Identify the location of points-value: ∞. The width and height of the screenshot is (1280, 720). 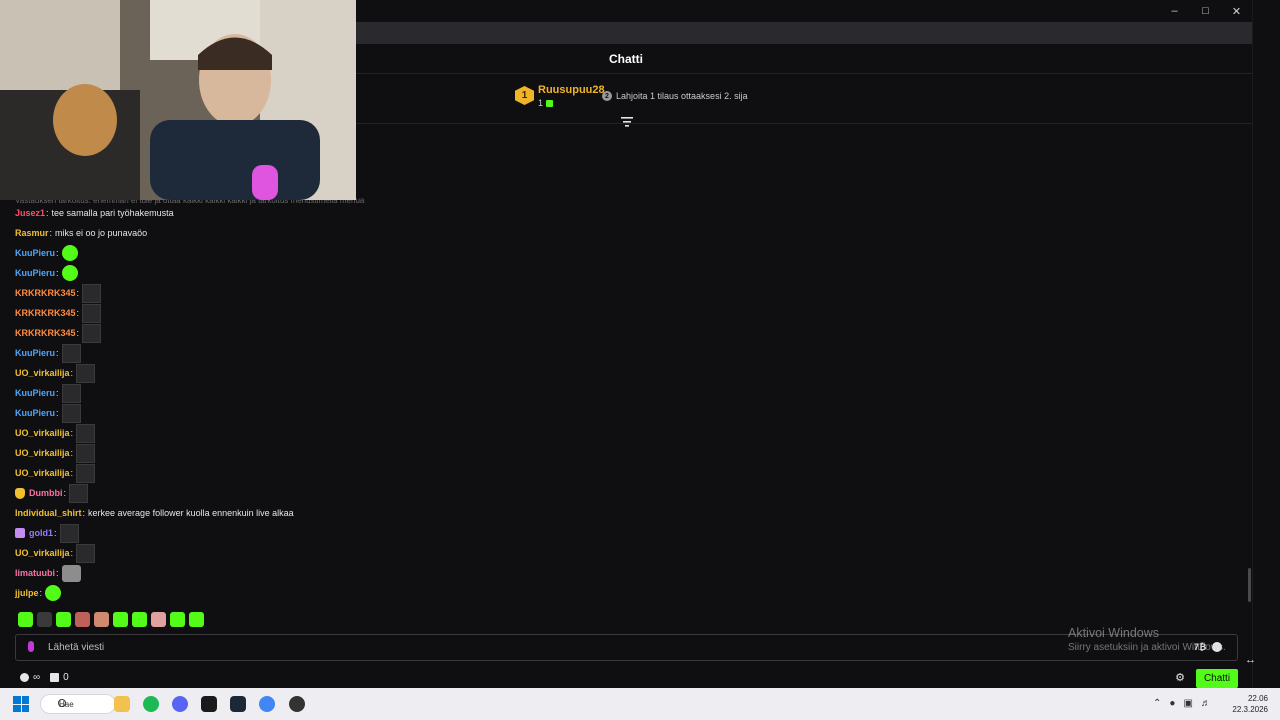
(37, 677).